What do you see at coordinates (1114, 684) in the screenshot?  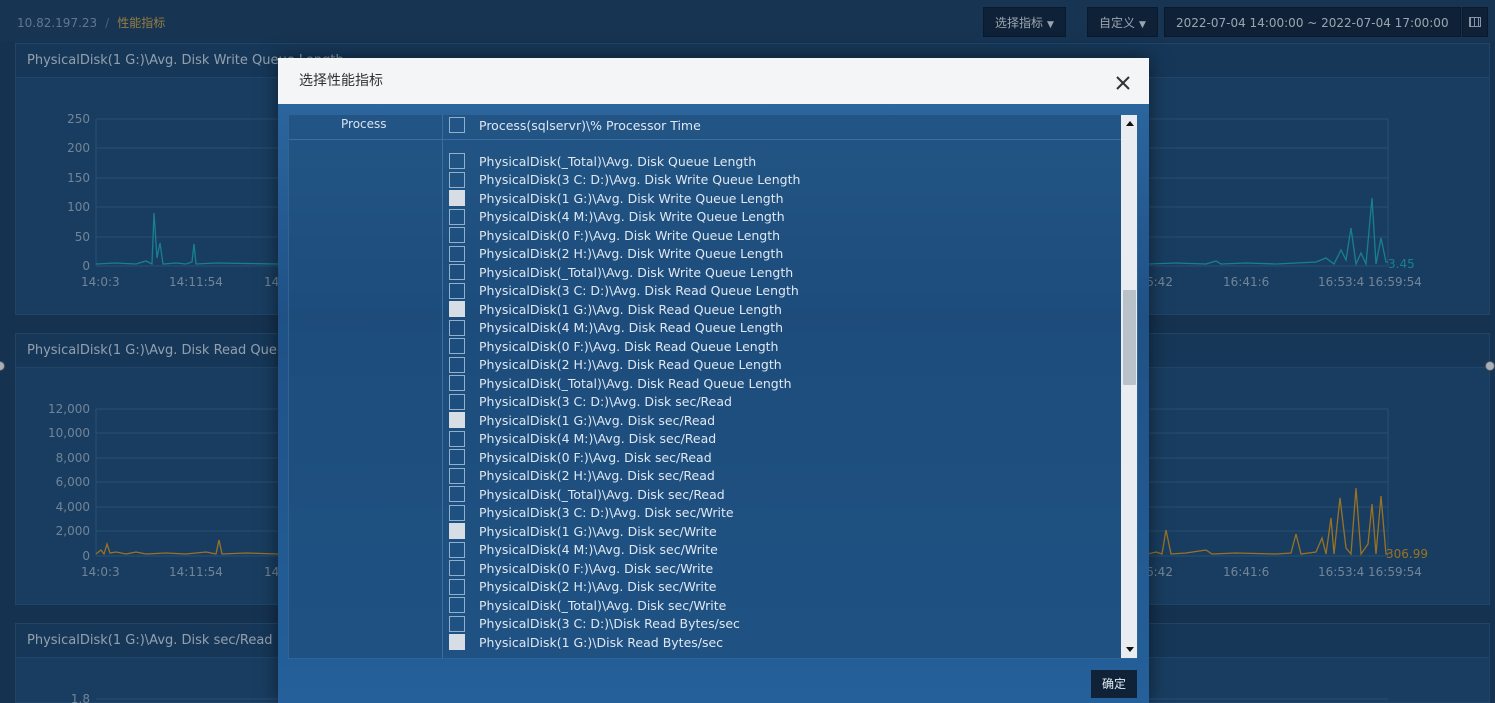 I see `confirm-button: 确定` at bounding box center [1114, 684].